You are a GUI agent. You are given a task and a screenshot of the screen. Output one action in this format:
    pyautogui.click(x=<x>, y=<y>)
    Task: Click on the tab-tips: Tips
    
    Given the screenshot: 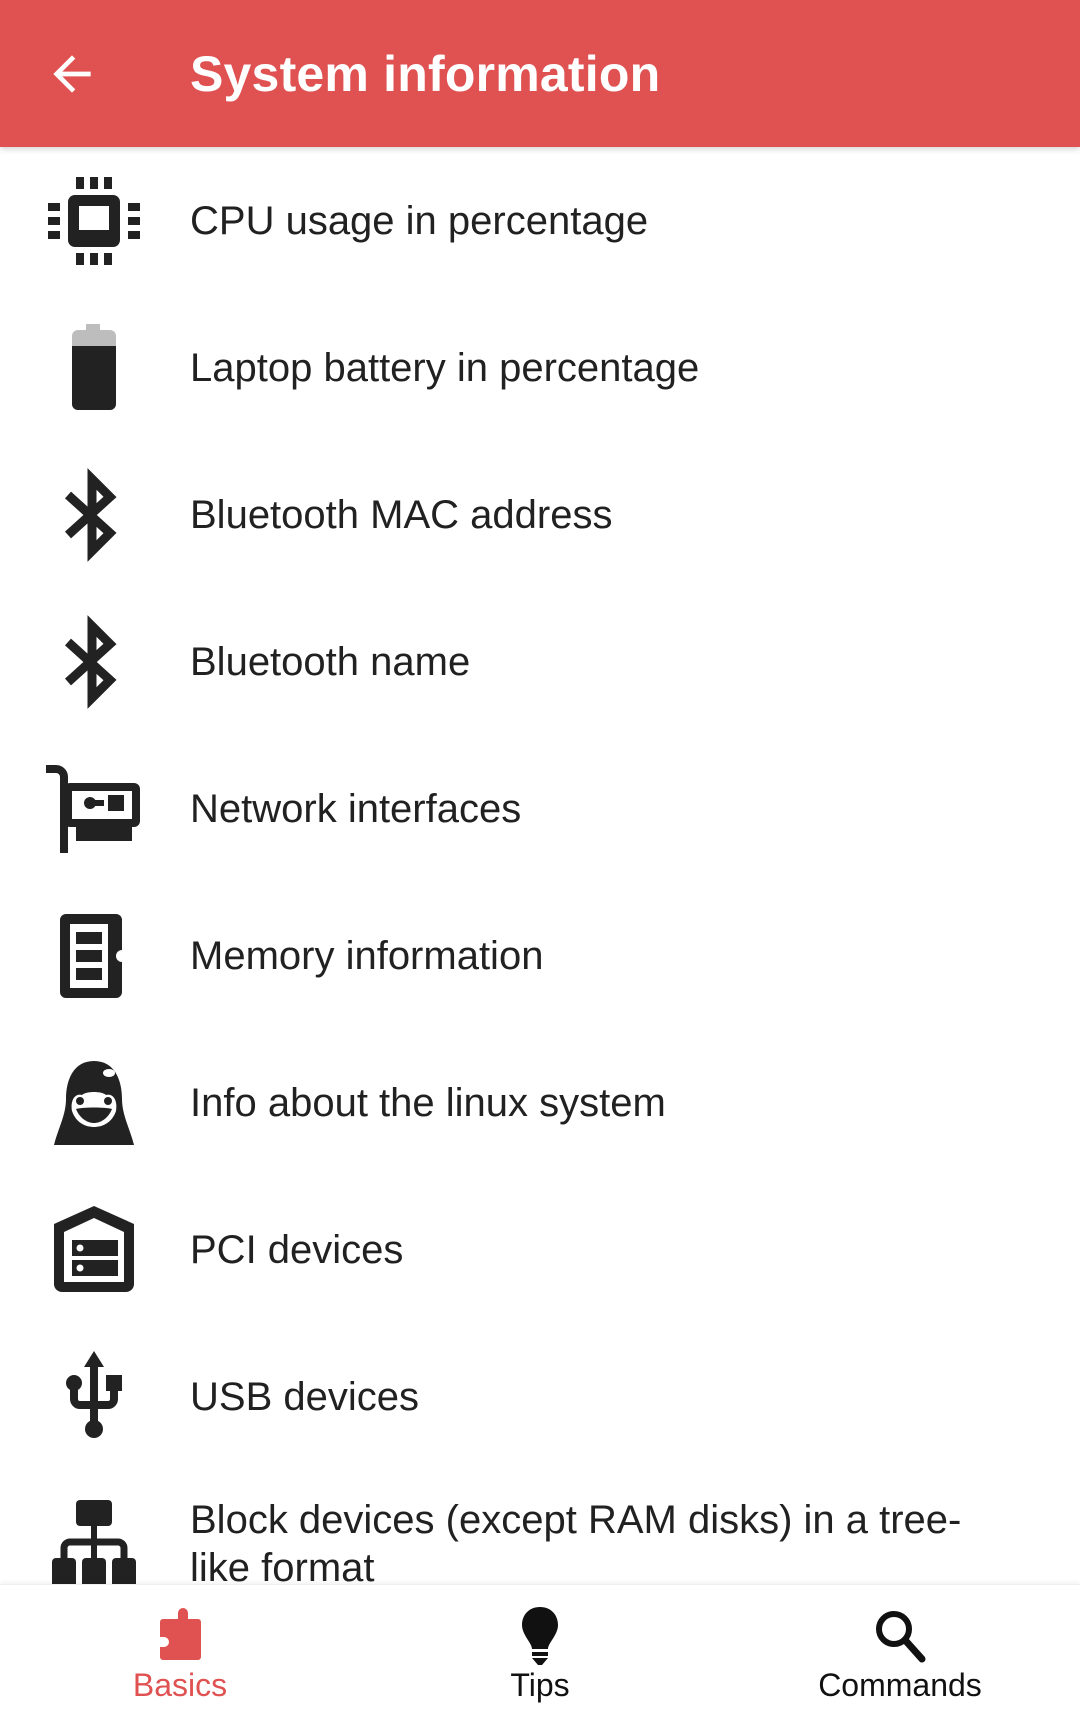 What is the action you would take?
    pyautogui.click(x=540, y=1658)
    